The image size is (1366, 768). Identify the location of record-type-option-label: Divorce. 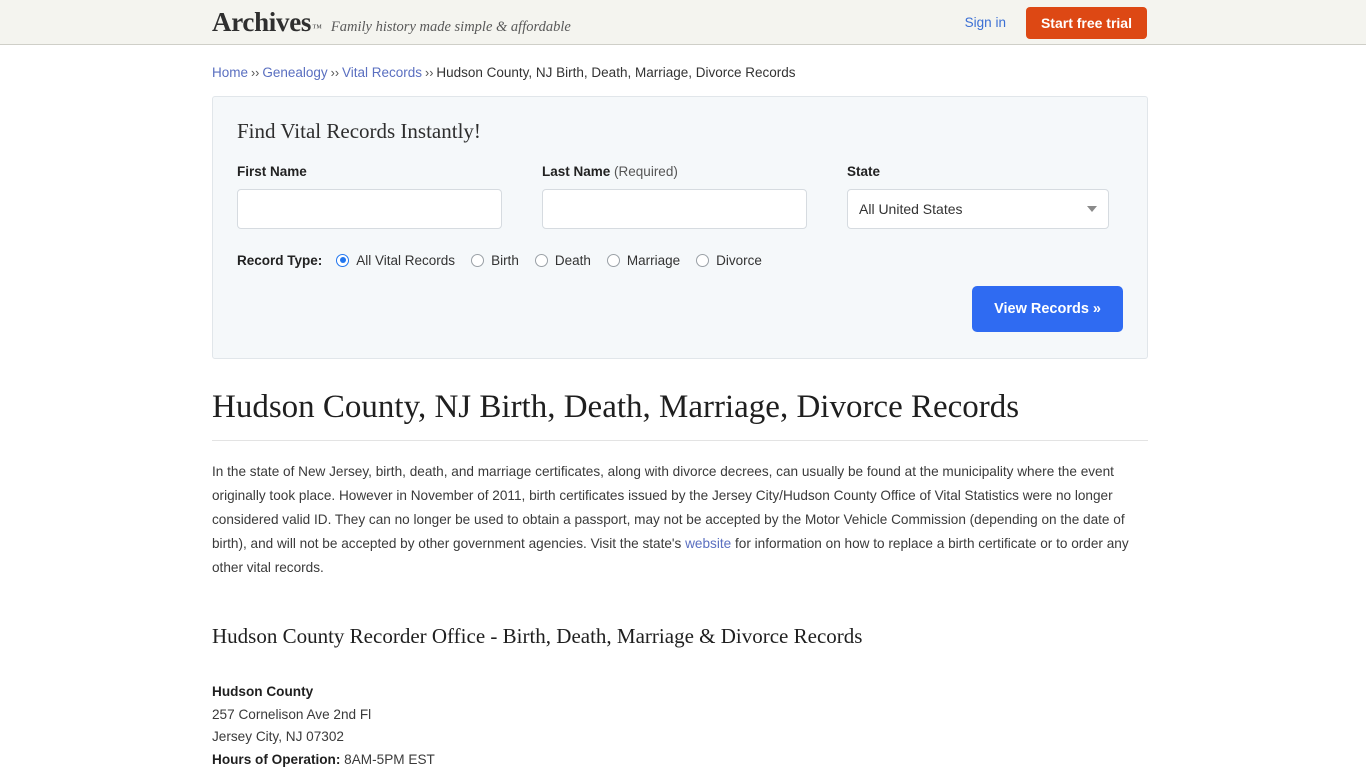
(739, 260).